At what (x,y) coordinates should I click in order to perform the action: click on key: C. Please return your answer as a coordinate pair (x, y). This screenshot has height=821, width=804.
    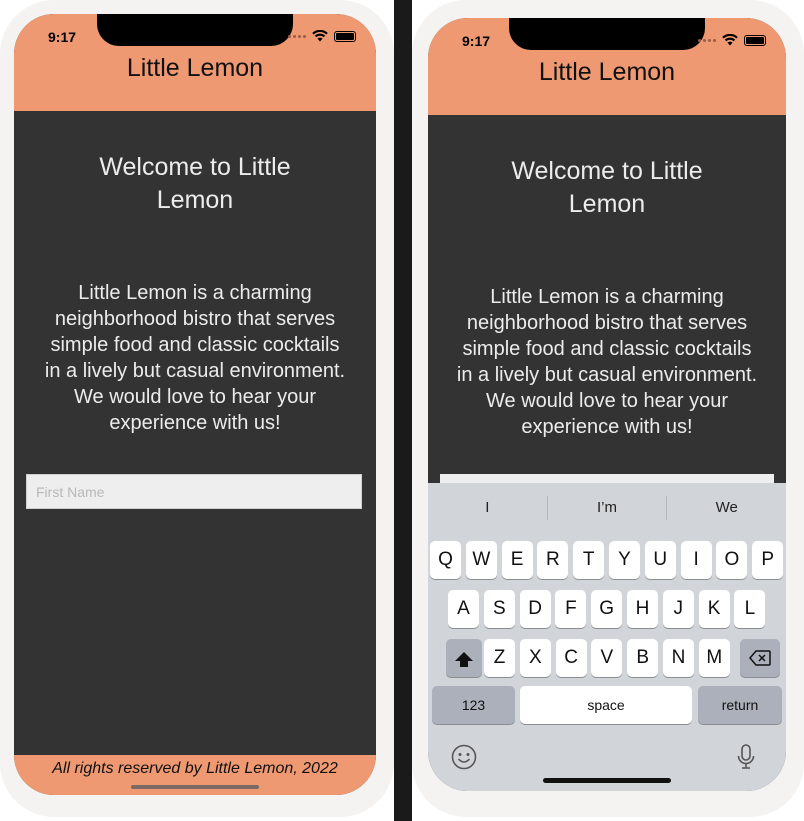
    Looking at the image, I should click on (571, 658).